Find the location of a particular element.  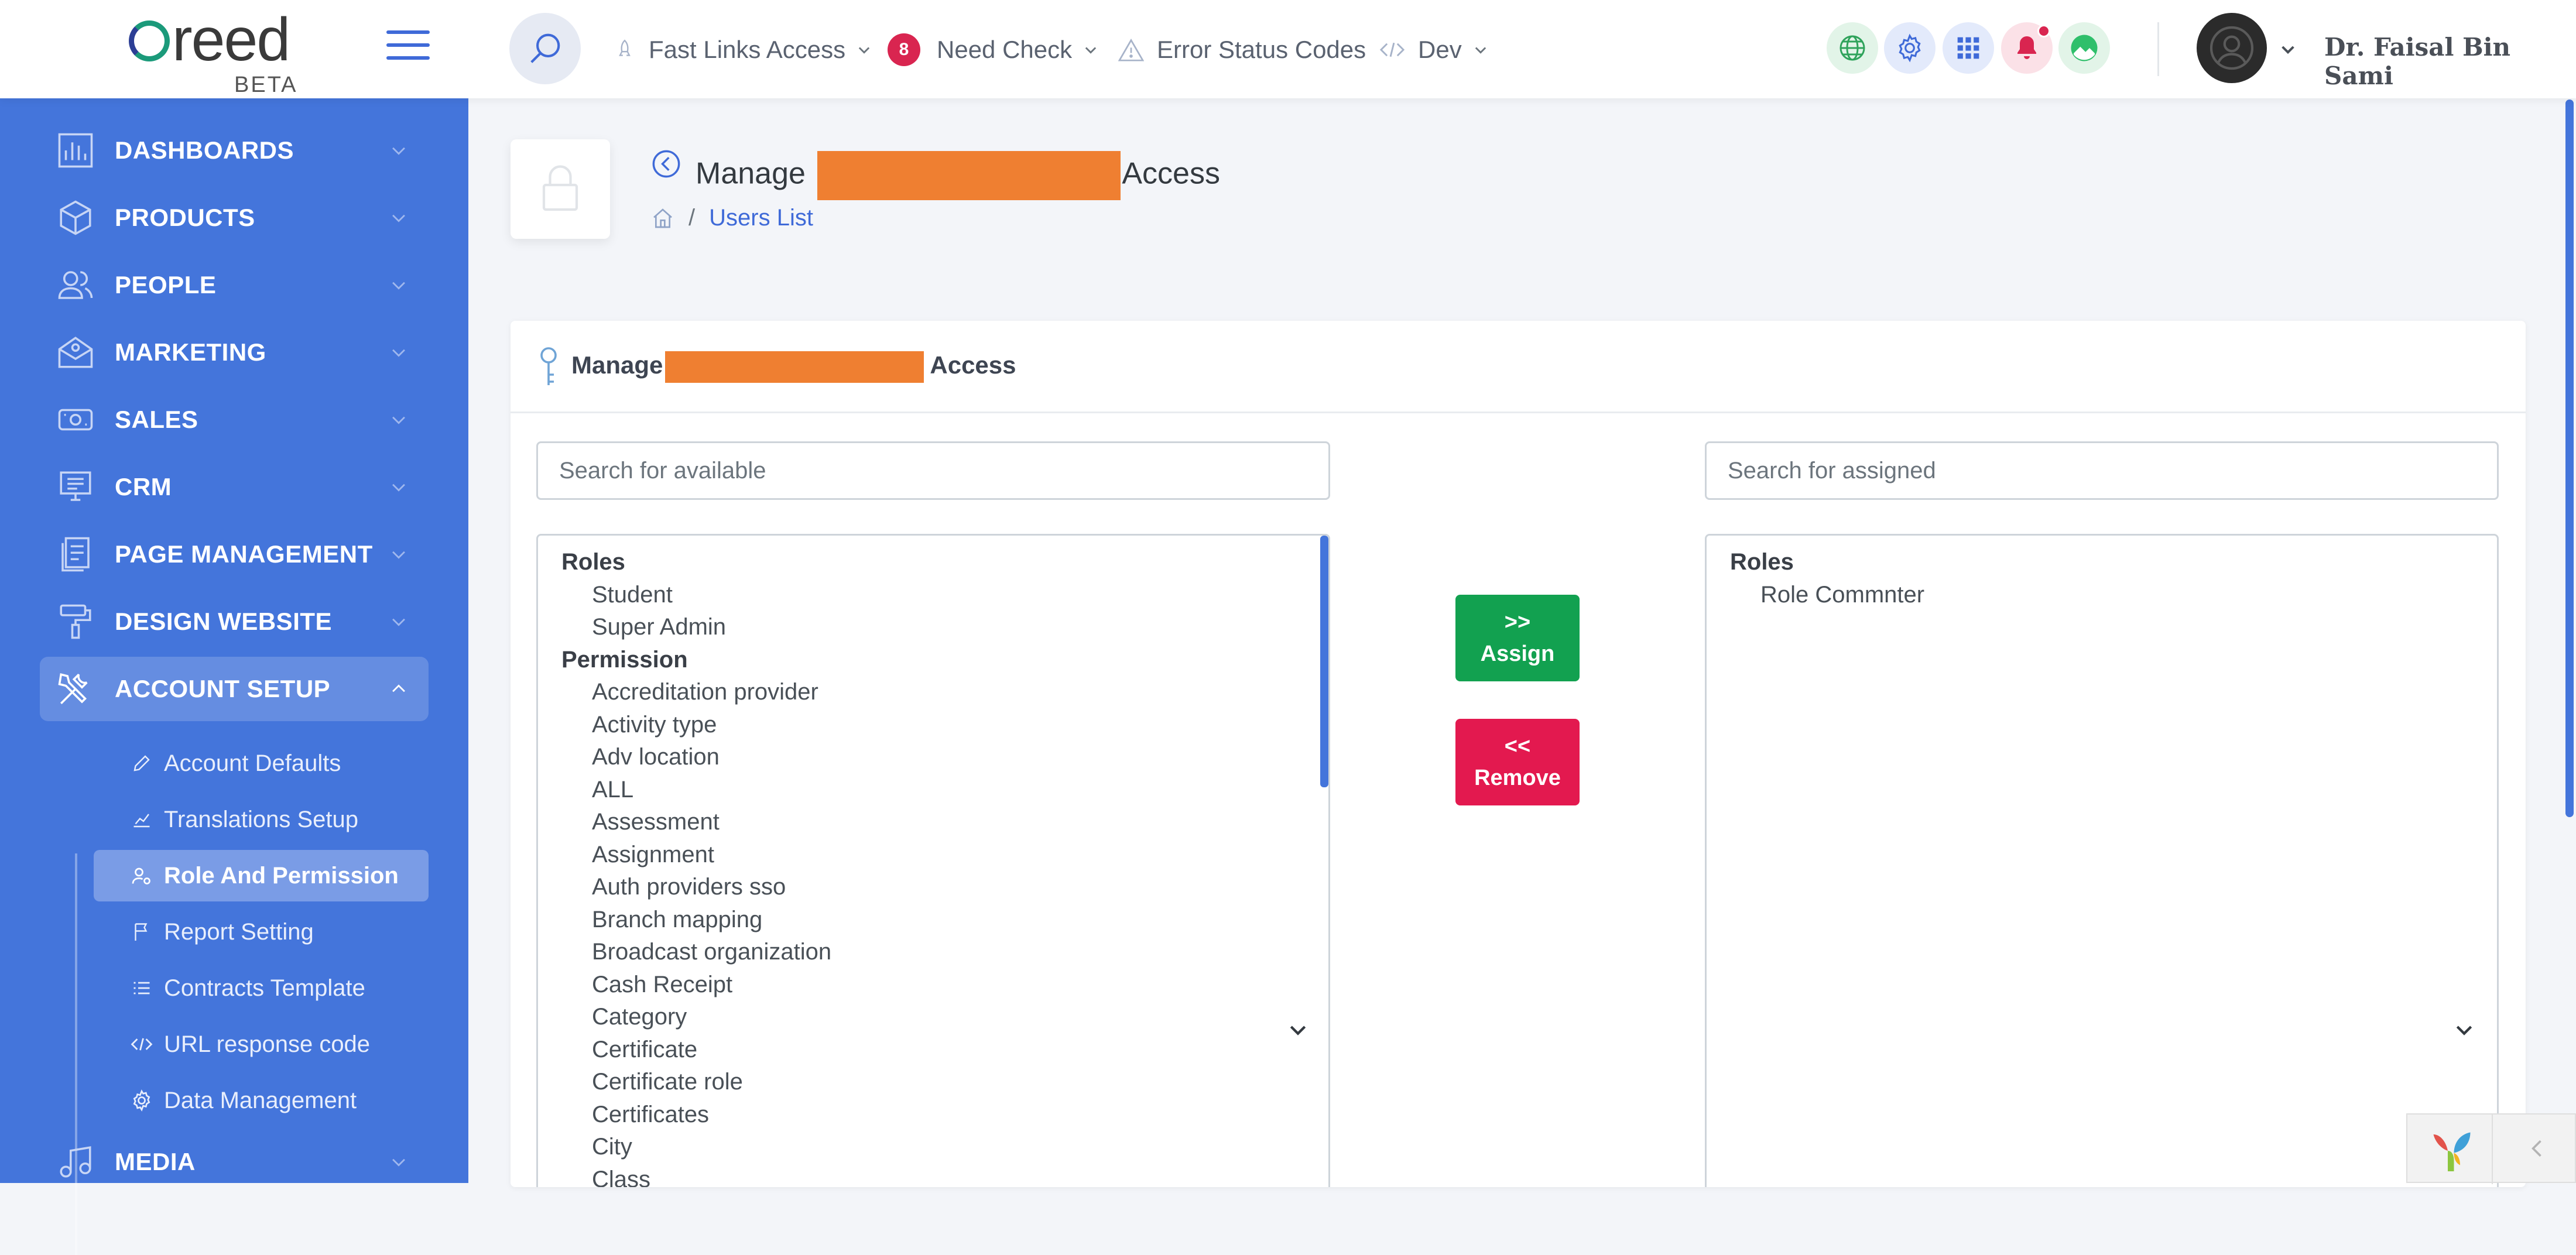

landscape-icon is located at coordinates (2084, 48).